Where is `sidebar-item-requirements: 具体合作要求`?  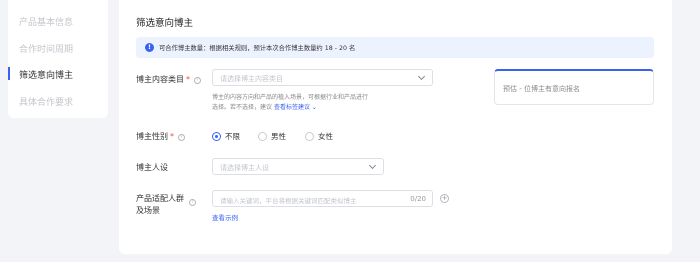 sidebar-item-requirements: 具体合作要求 is located at coordinates (46, 101).